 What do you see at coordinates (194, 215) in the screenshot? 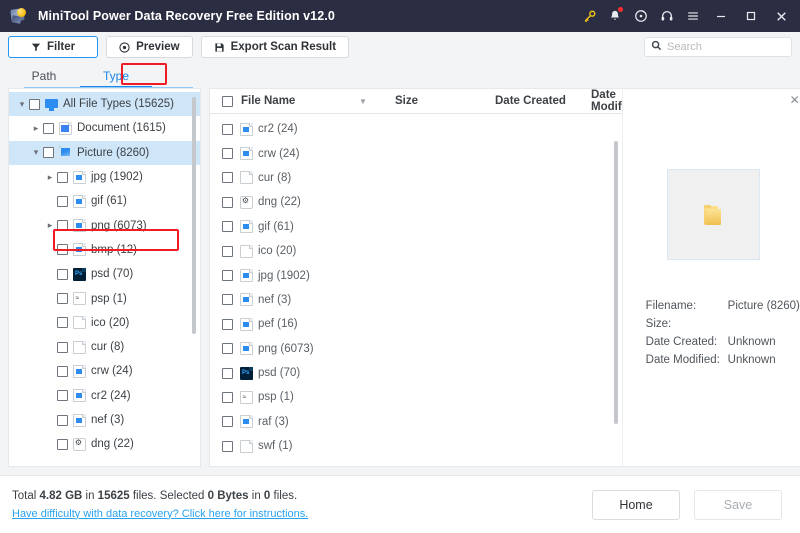
I see `tree-scrollbar` at bounding box center [194, 215].